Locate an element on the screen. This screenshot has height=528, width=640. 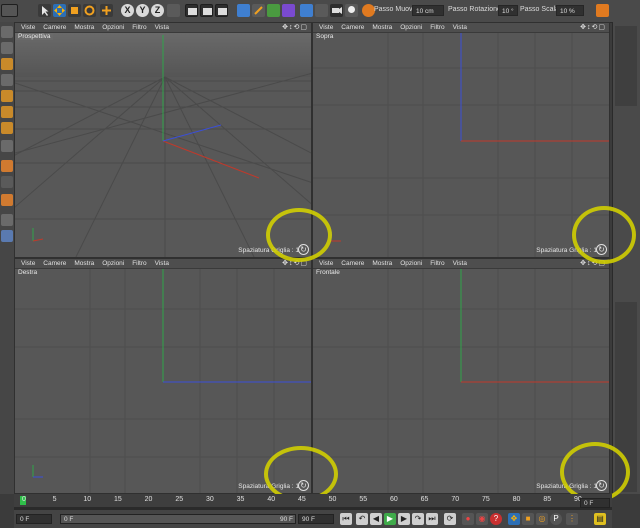
axis-y-toggle: Y is located at coordinates (142, 10).